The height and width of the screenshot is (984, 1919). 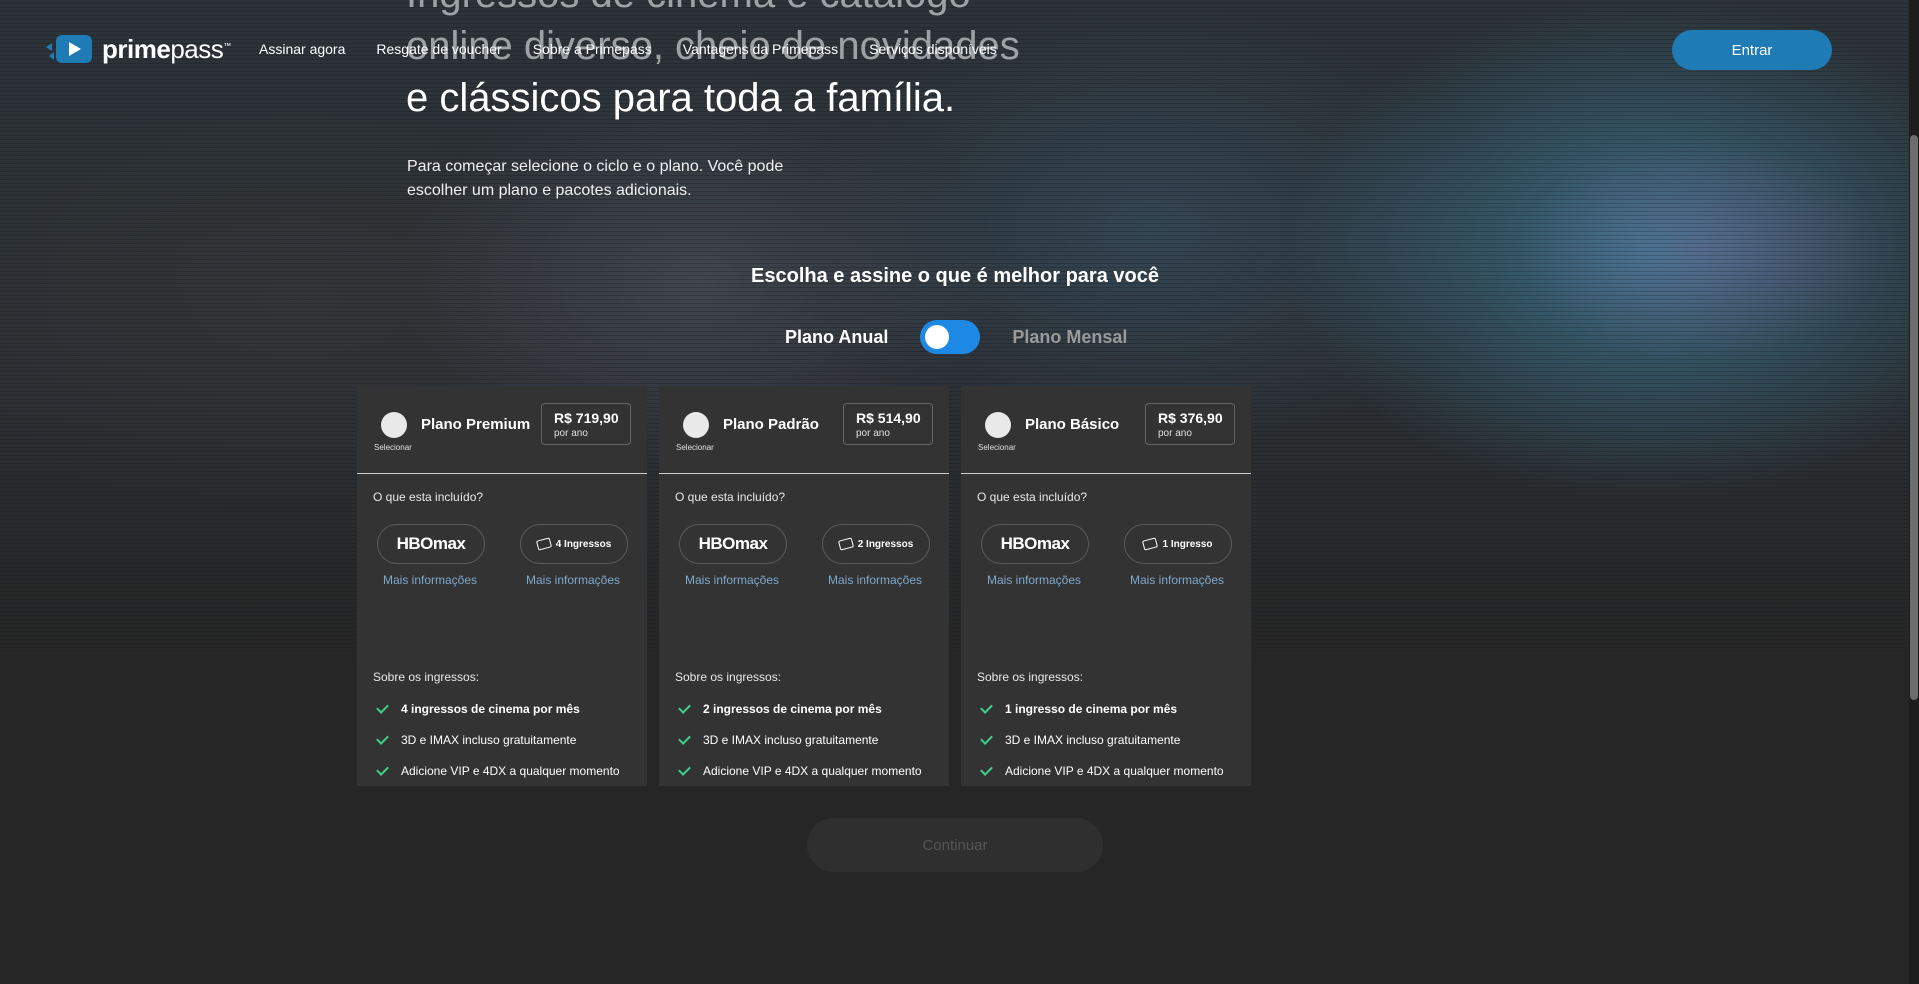 I want to click on price-box: R$ 719,90 por ano, so click(x=586, y=424).